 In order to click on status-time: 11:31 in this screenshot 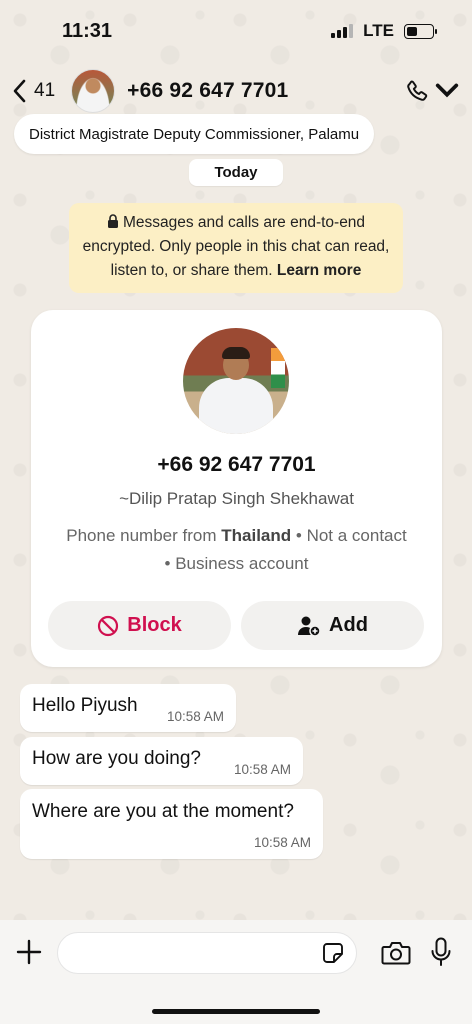, I will do `click(87, 30)`.